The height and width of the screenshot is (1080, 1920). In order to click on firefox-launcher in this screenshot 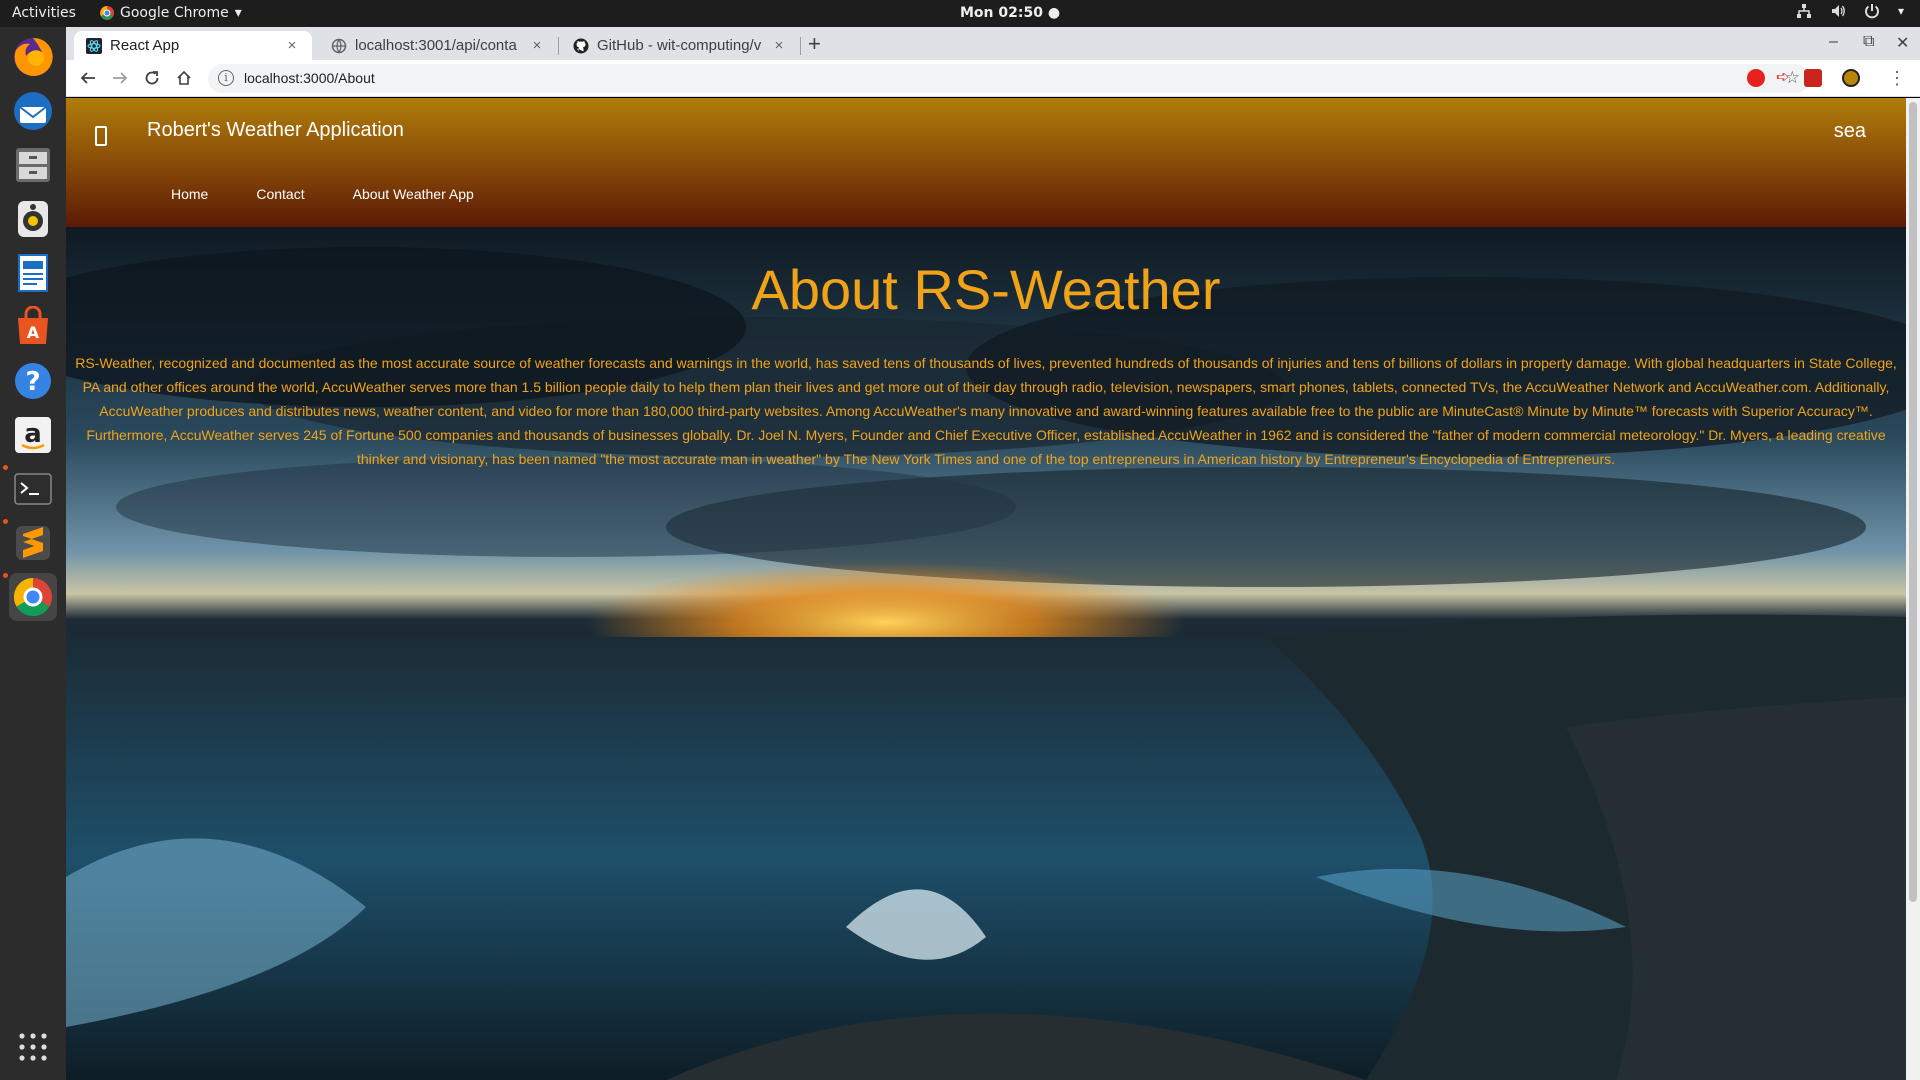, I will do `click(33, 57)`.